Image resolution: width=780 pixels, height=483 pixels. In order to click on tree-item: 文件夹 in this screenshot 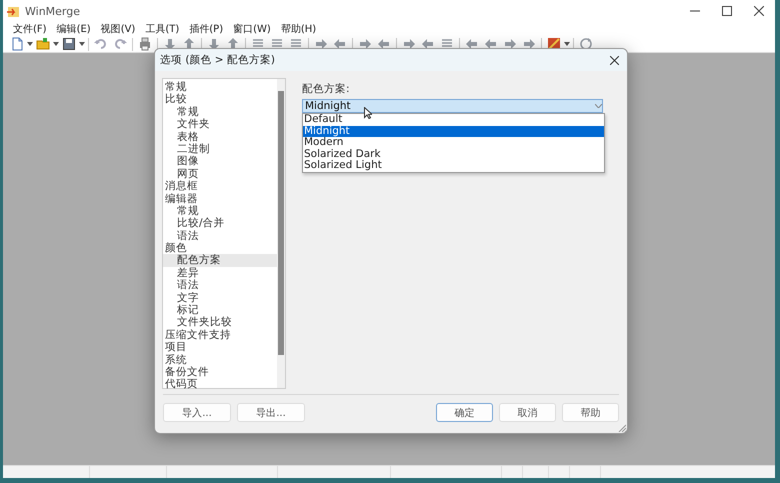, I will do `click(220, 124)`.